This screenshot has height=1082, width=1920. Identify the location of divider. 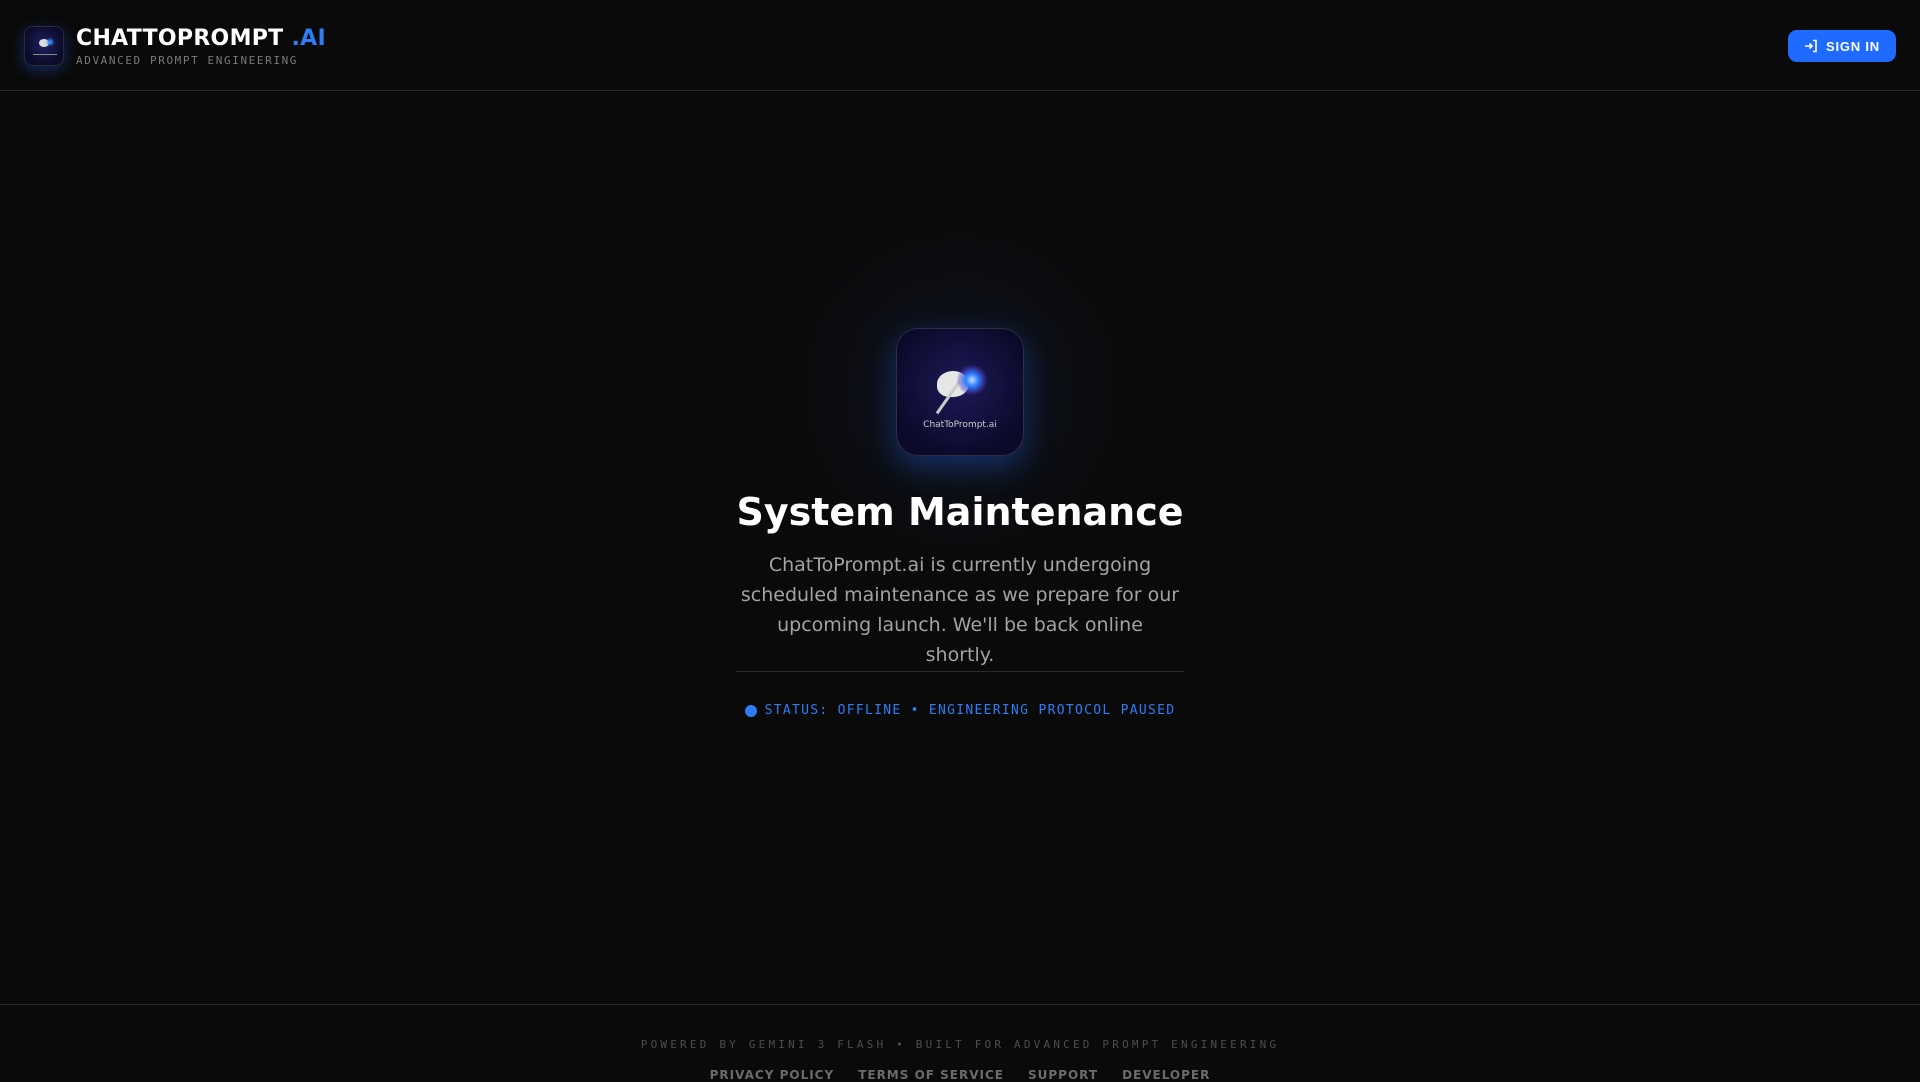
(960, 671).